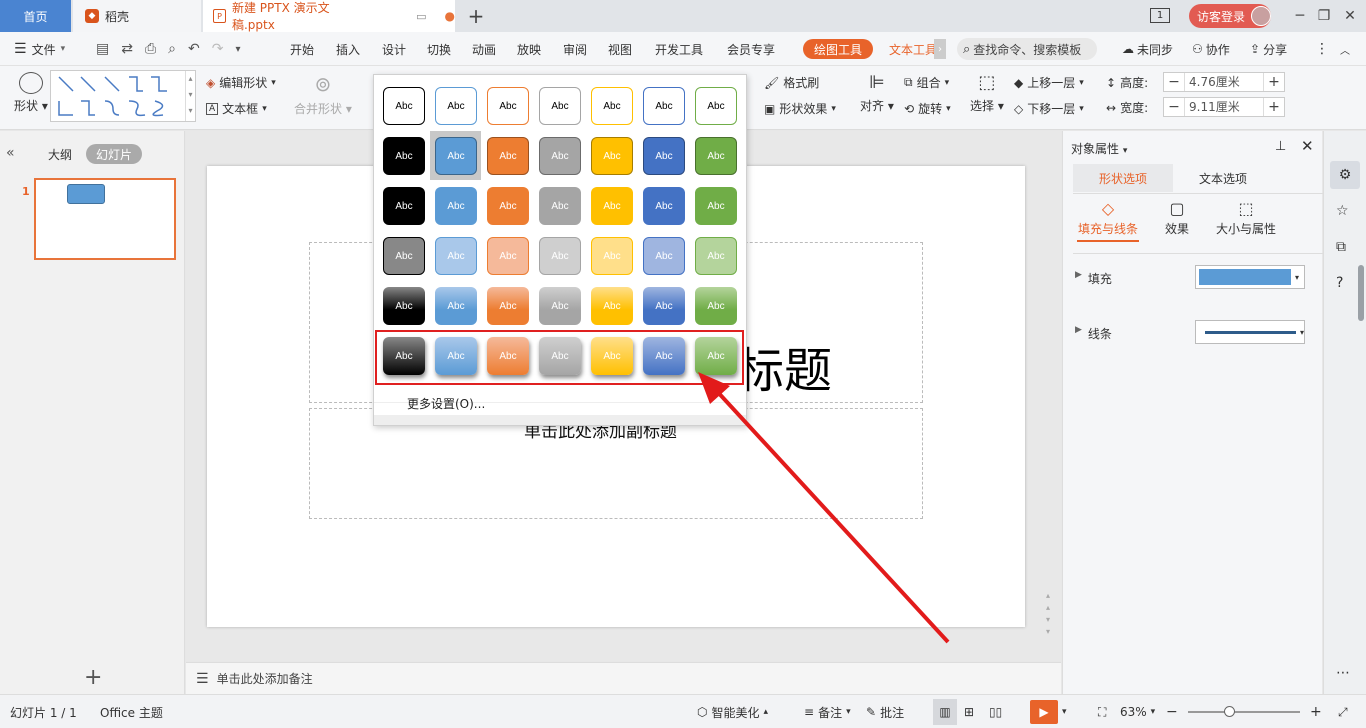 The image size is (1366, 728). What do you see at coordinates (60, 154) in the screenshot?
I see `tab-outline: 大纲` at bounding box center [60, 154].